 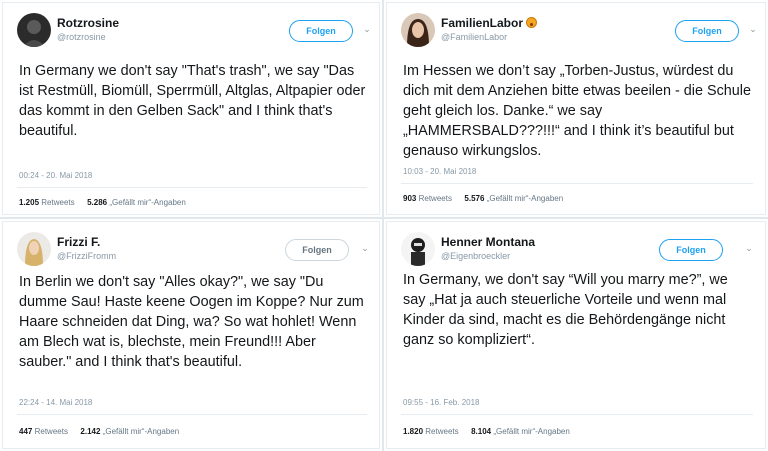 I want to click on tweet-stats: 903 Retweets 5.576 „Gefällt mir“-Angaben, so click(x=483, y=198).